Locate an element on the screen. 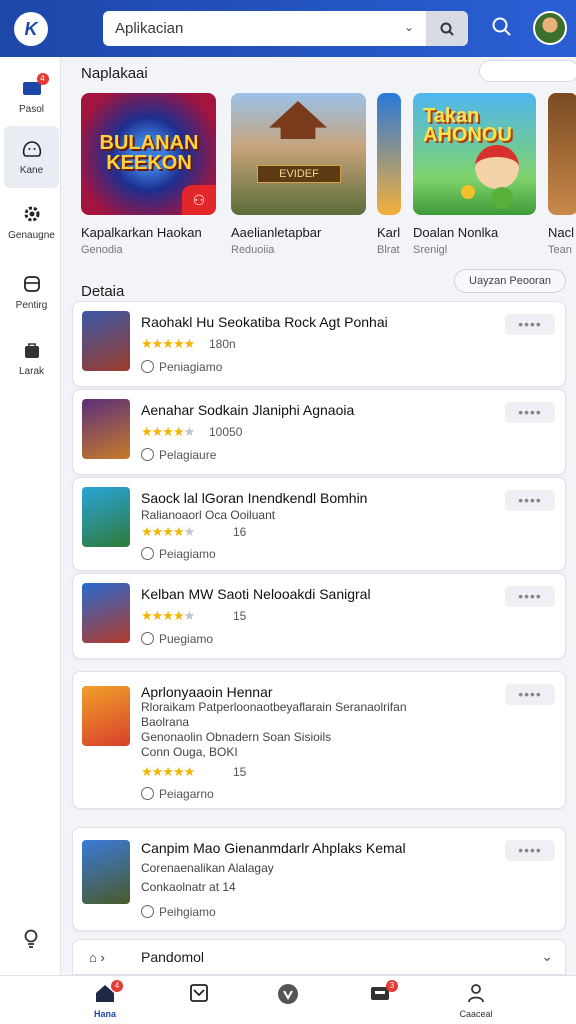 Image resolution: width=576 pixels, height=1024 pixels. featured-card: Karl Blrat is located at coordinates (389, 174).